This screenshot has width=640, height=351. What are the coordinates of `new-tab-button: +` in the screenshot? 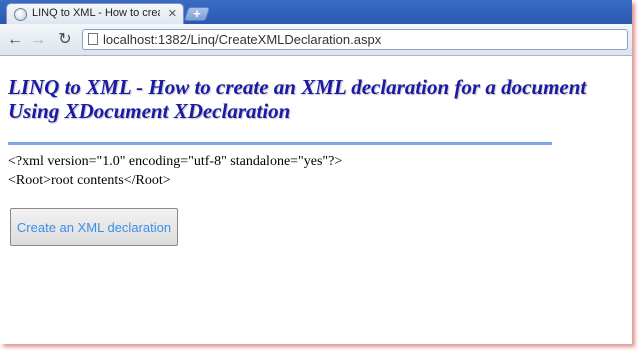 It's located at (197, 13).